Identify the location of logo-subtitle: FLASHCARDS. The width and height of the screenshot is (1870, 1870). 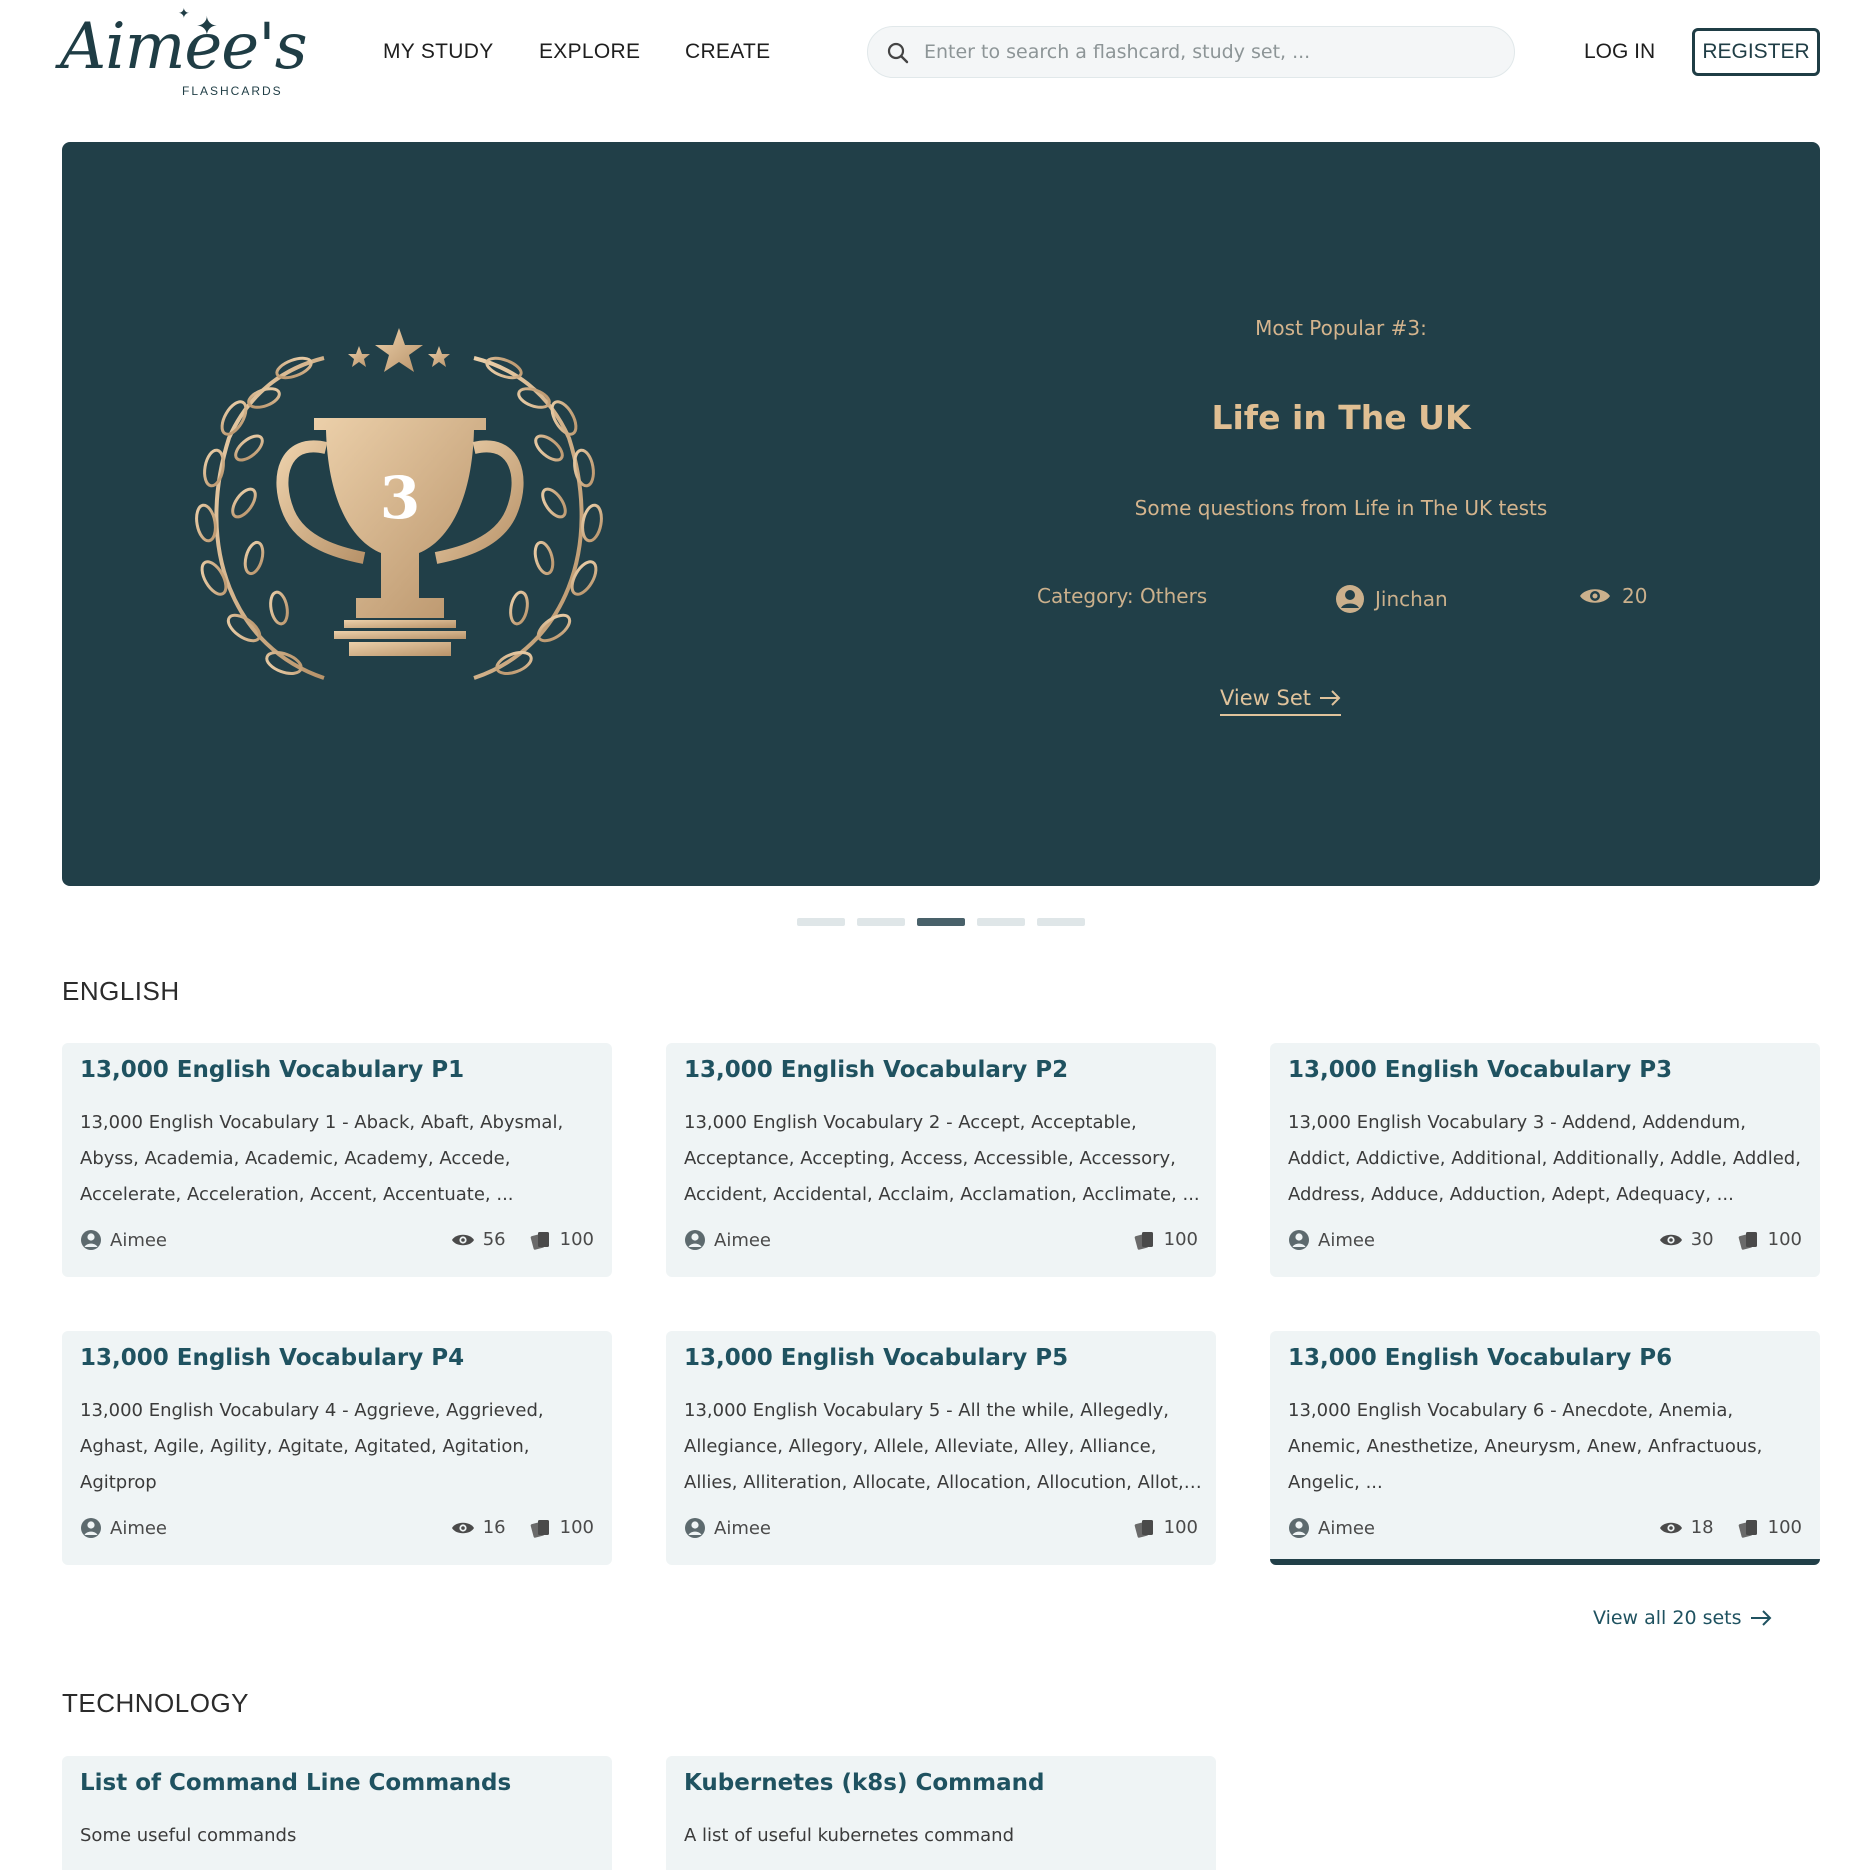
(232, 91).